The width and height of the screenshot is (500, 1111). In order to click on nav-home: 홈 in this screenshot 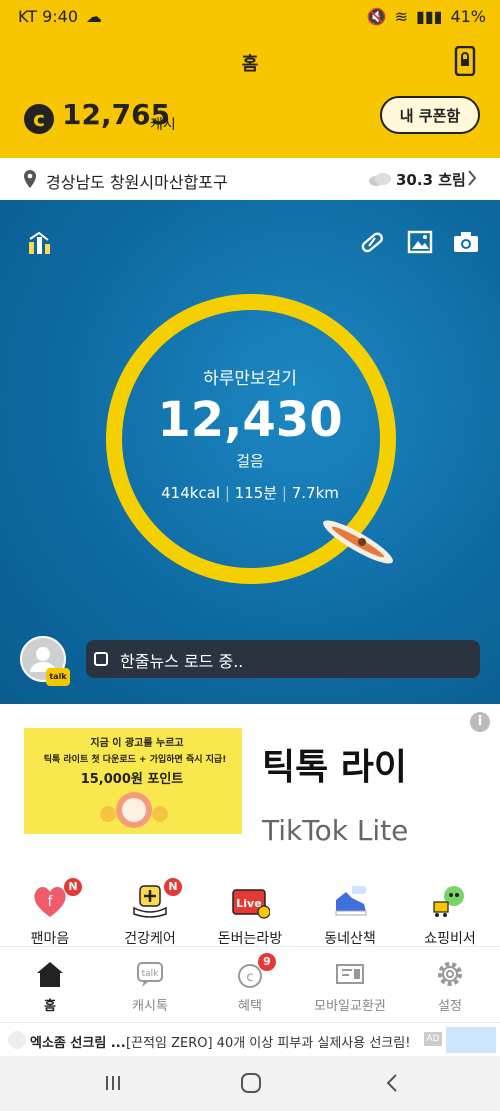, I will do `click(50, 985)`.